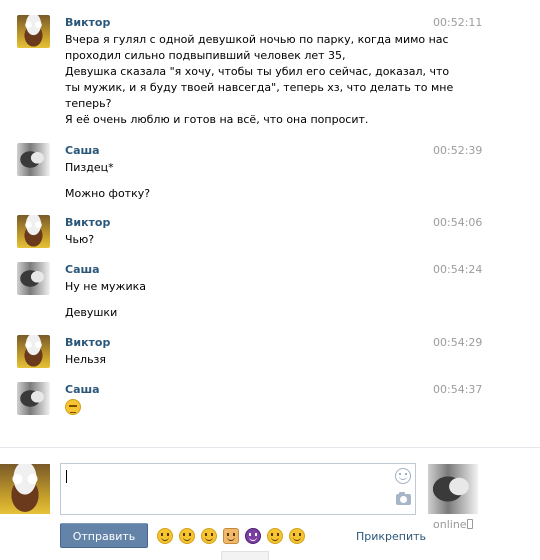 The image size is (540, 560). What do you see at coordinates (458, 150) in the screenshot?
I see `message-time: 00:52:39` at bounding box center [458, 150].